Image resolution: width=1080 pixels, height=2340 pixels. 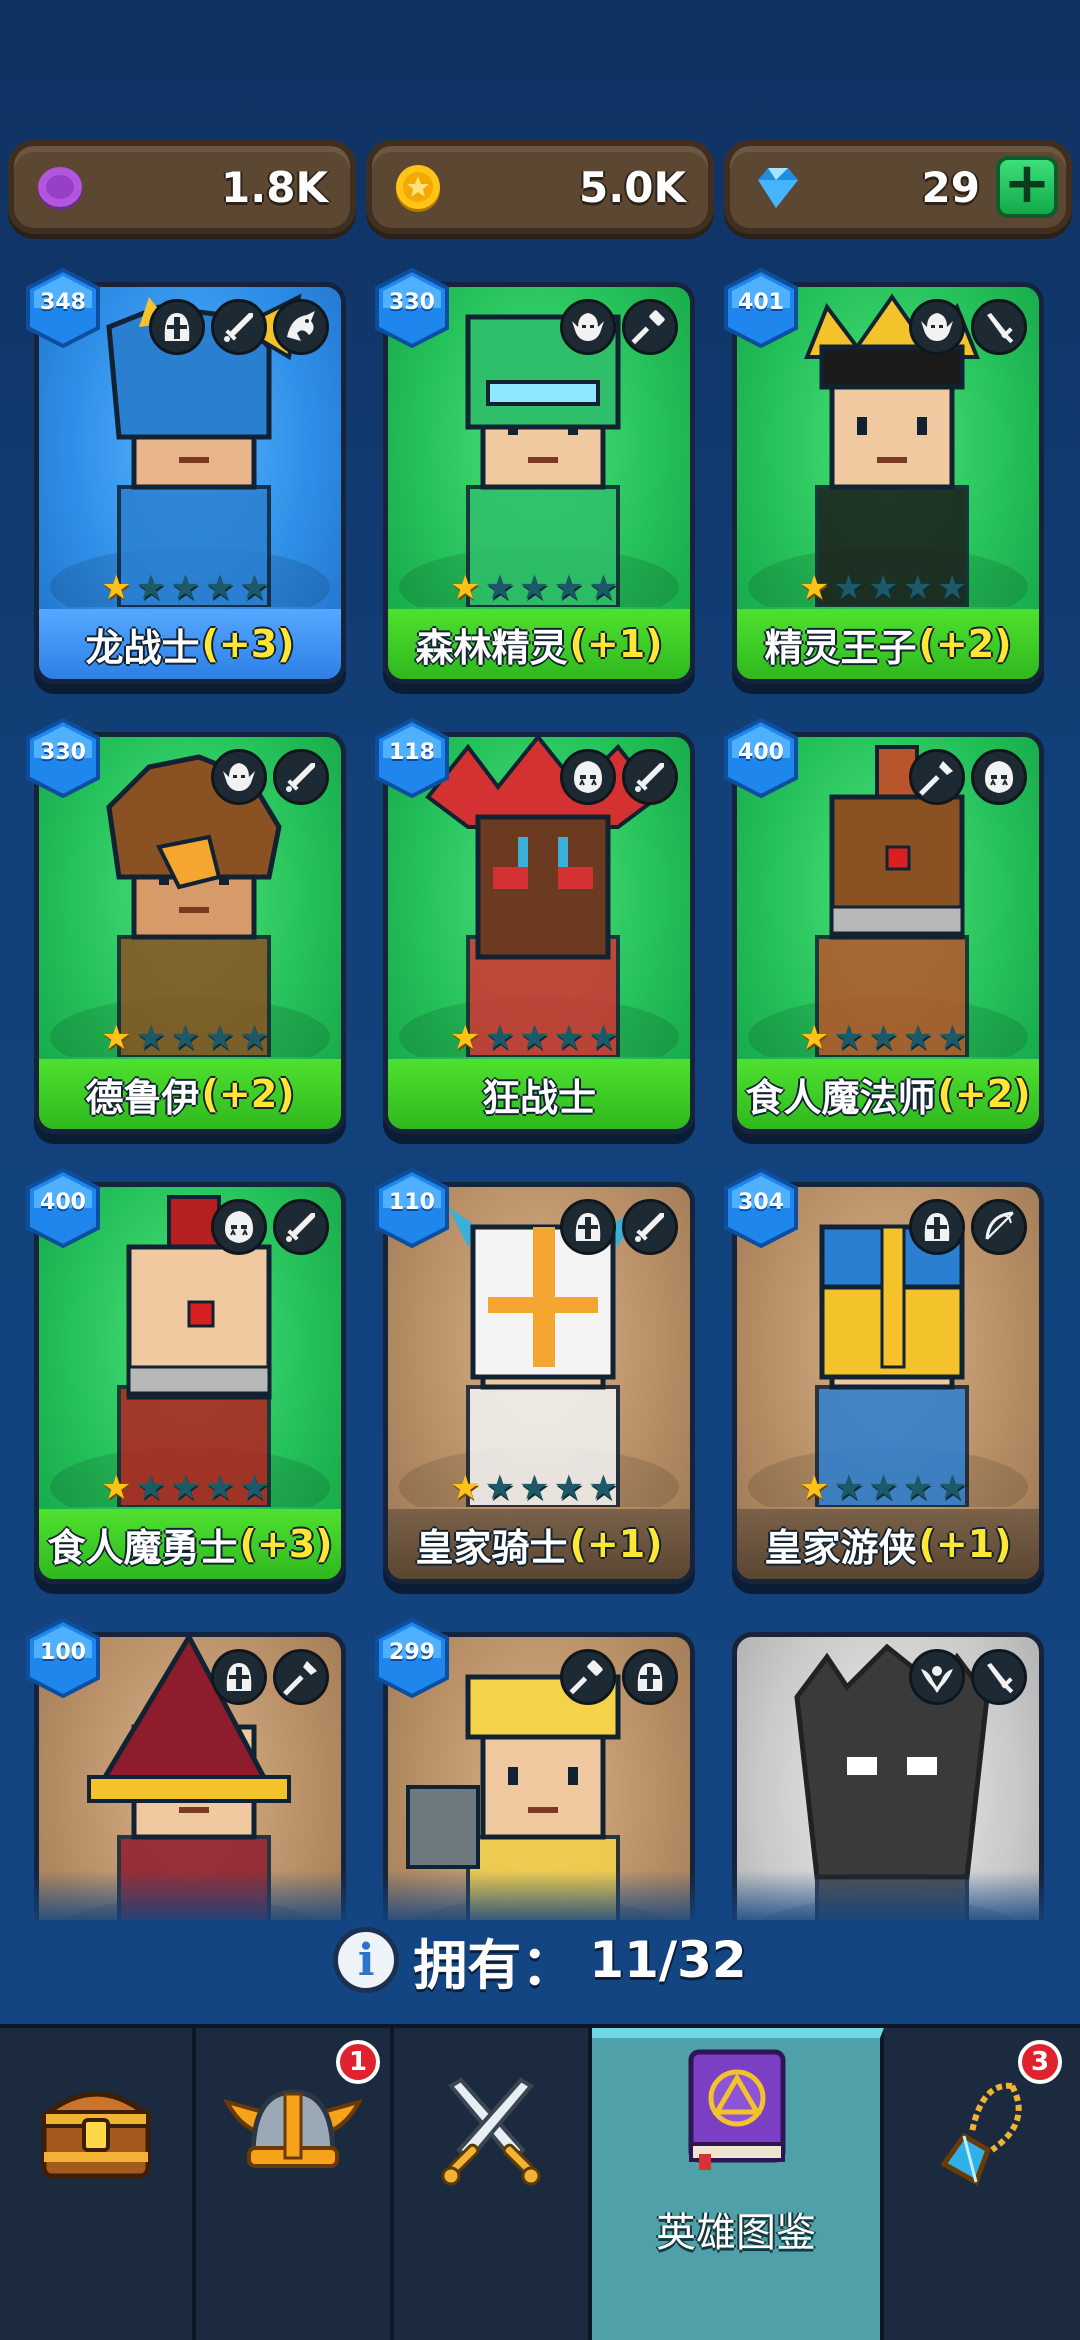 What do you see at coordinates (650, 1227) in the screenshot?
I see `sword-icon` at bounding box center [650, 1227].